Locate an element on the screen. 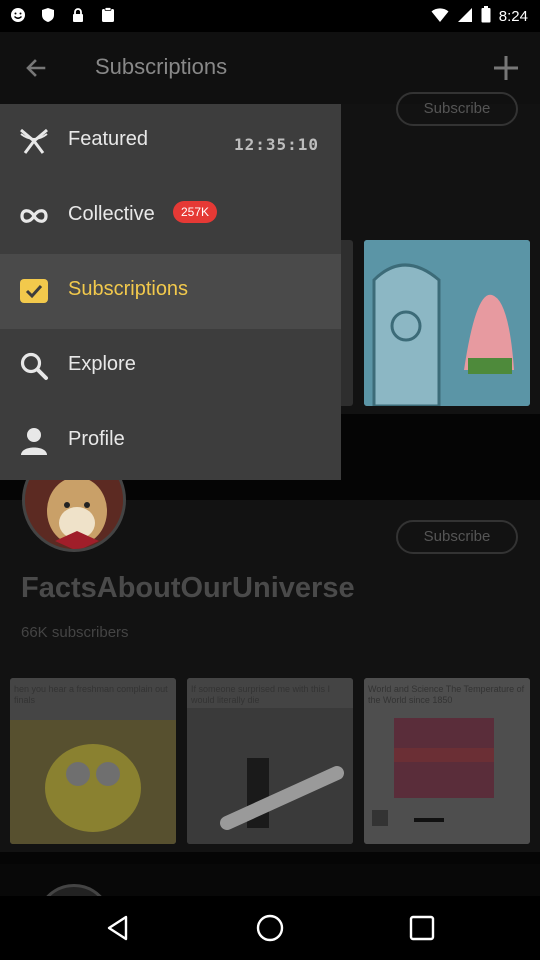 This screenshot has width=540, height=960. menu-item-subscriptions: Subscriptions is located at coordinates (170, 291).